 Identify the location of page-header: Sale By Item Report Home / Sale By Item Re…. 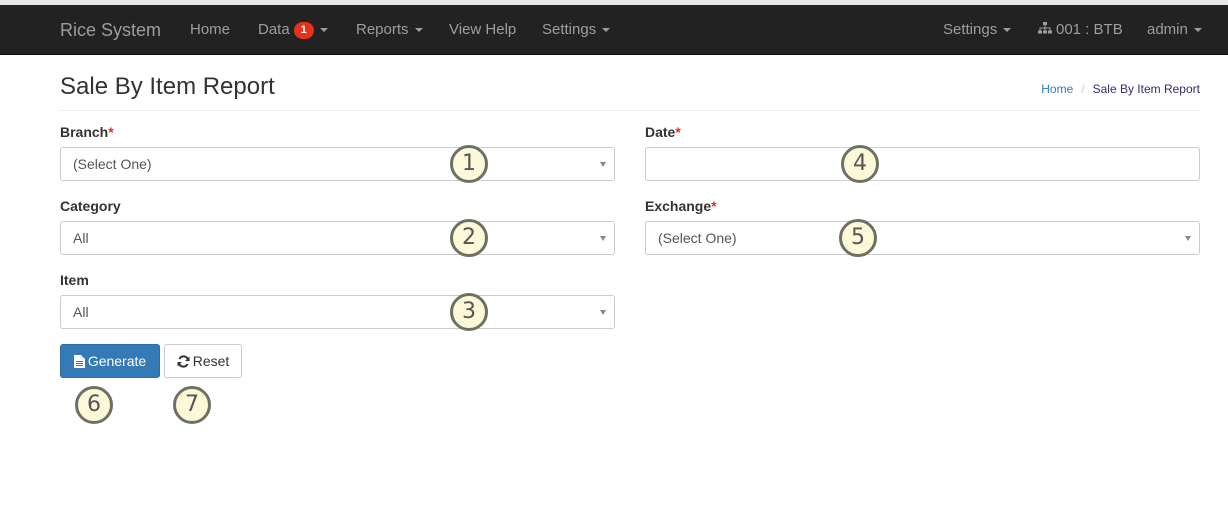
(630, 83).